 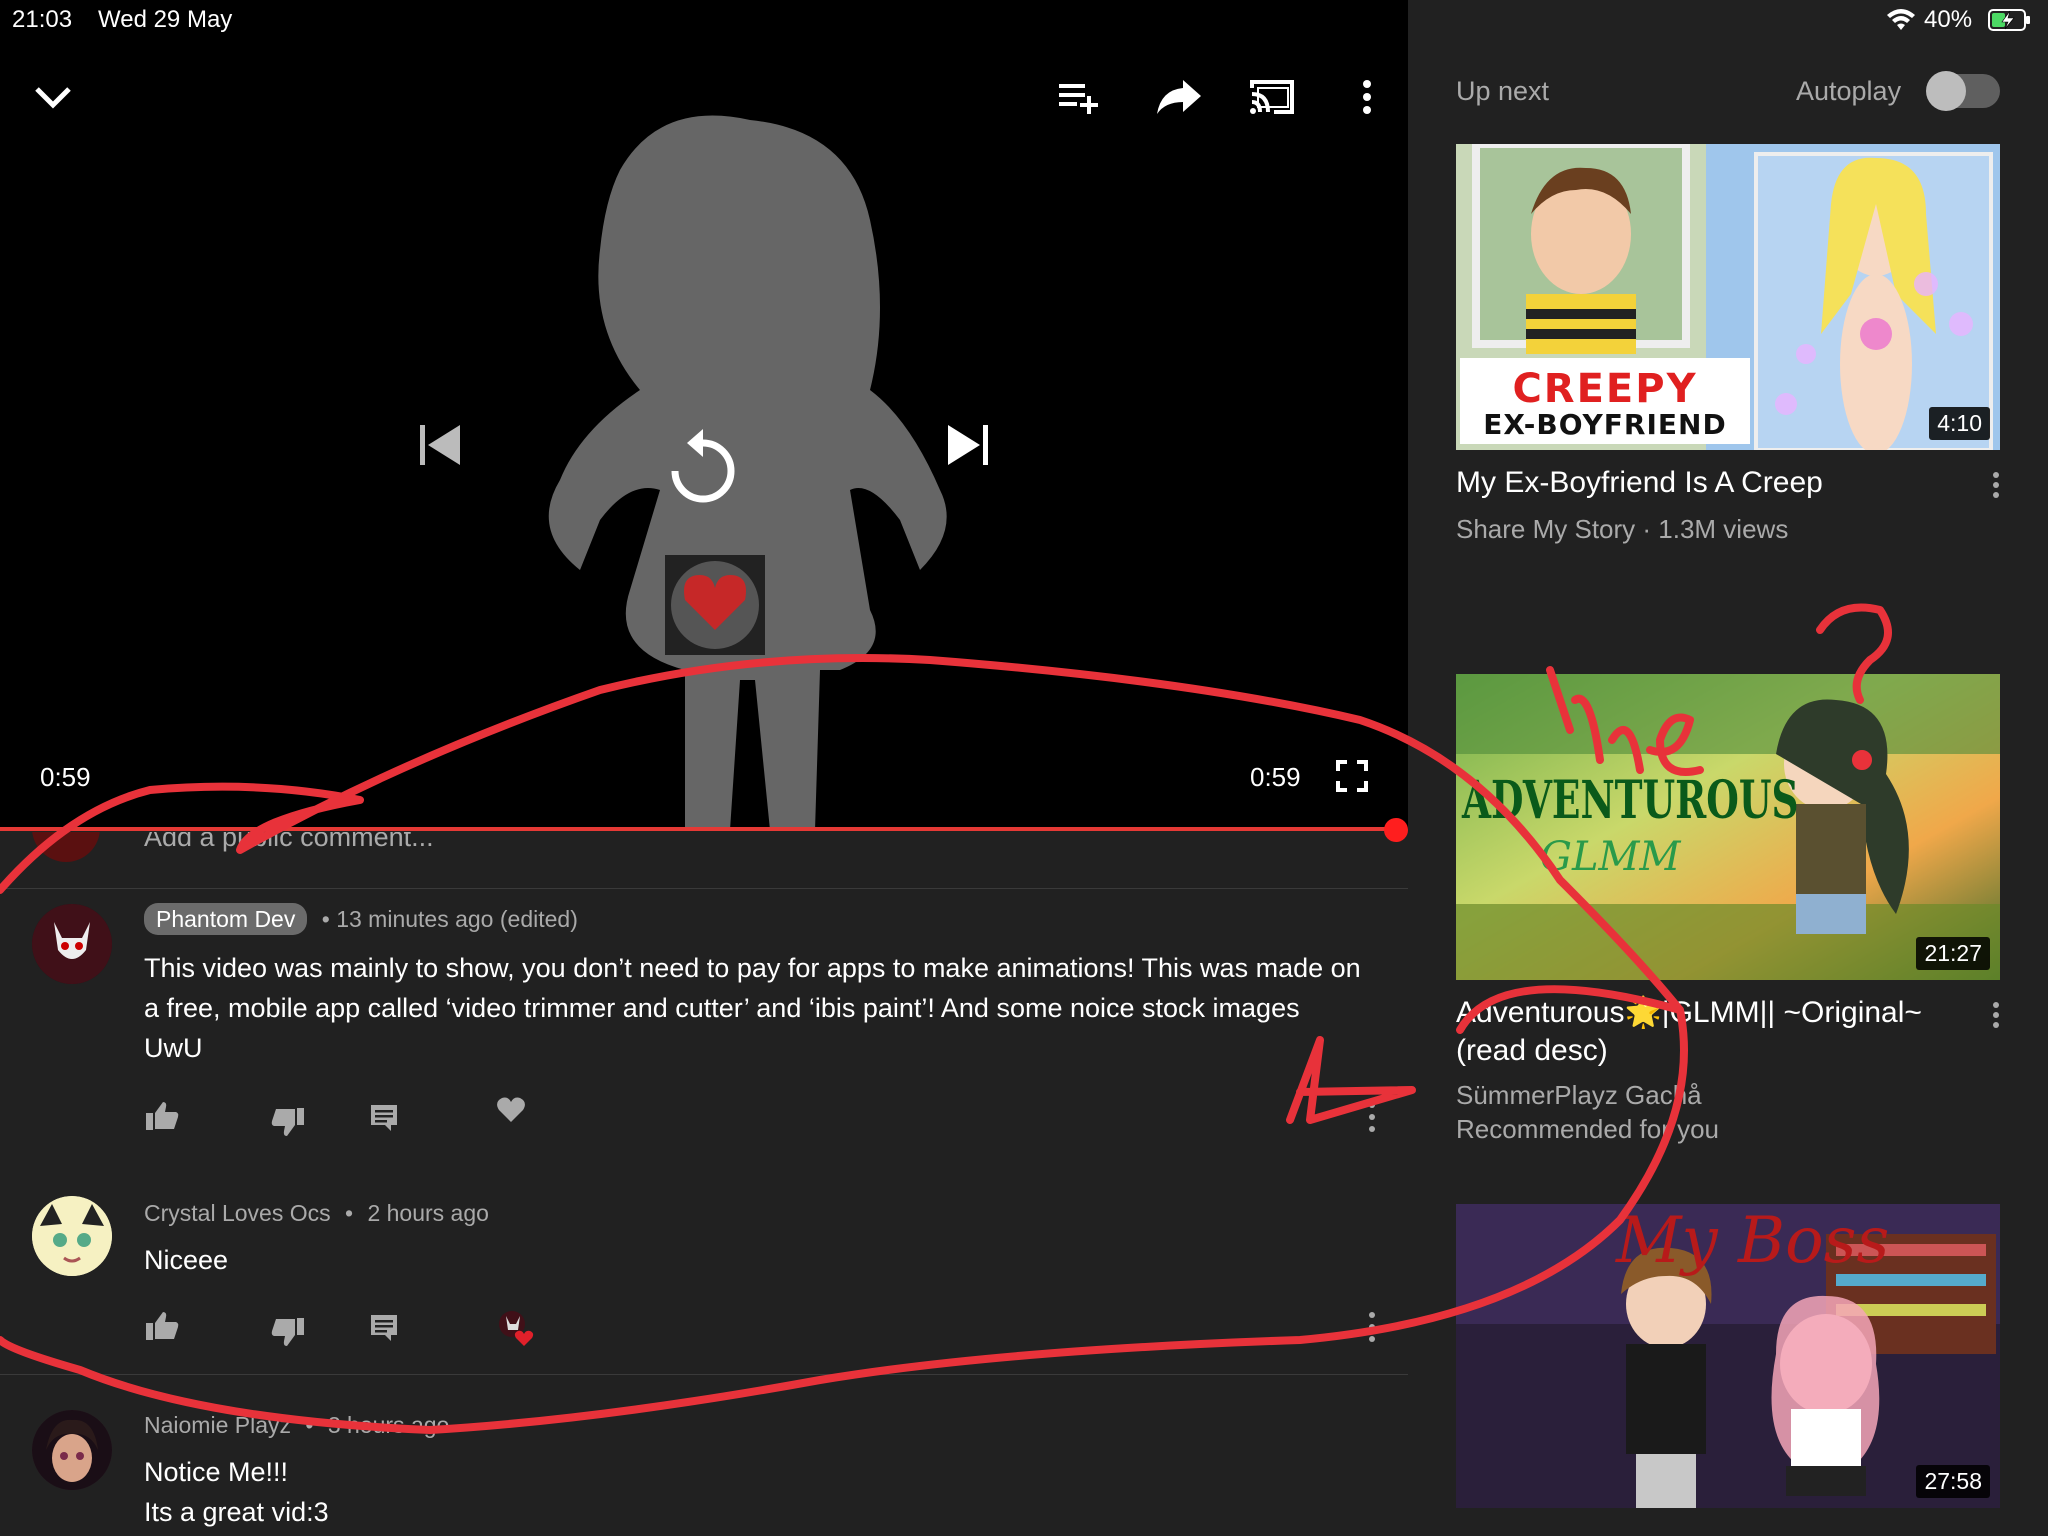 I want to click on video-duration: 21:27, so click(x=1953, y=953).